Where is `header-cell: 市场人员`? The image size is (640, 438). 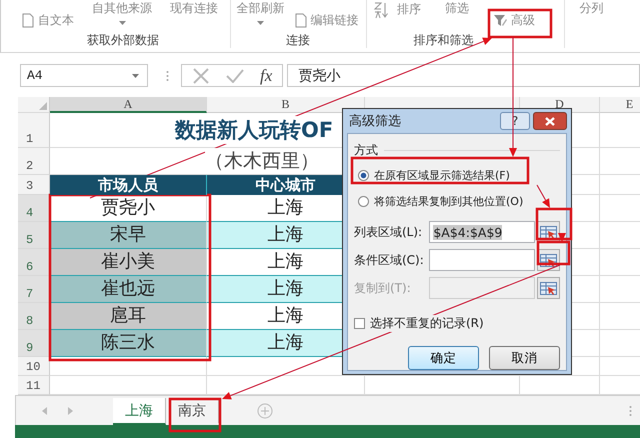
header-cell: 市场人员 is located at coordinates (128, 185).